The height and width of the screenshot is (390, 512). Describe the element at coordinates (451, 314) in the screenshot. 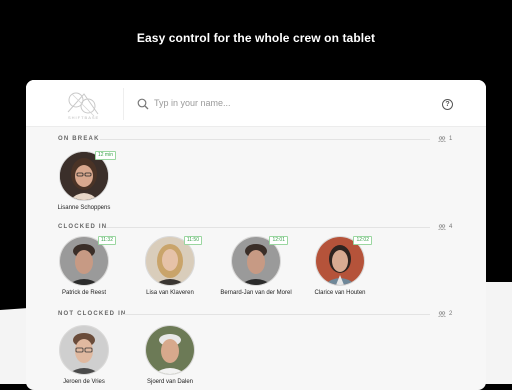

I see `count-value: 2` at that location.